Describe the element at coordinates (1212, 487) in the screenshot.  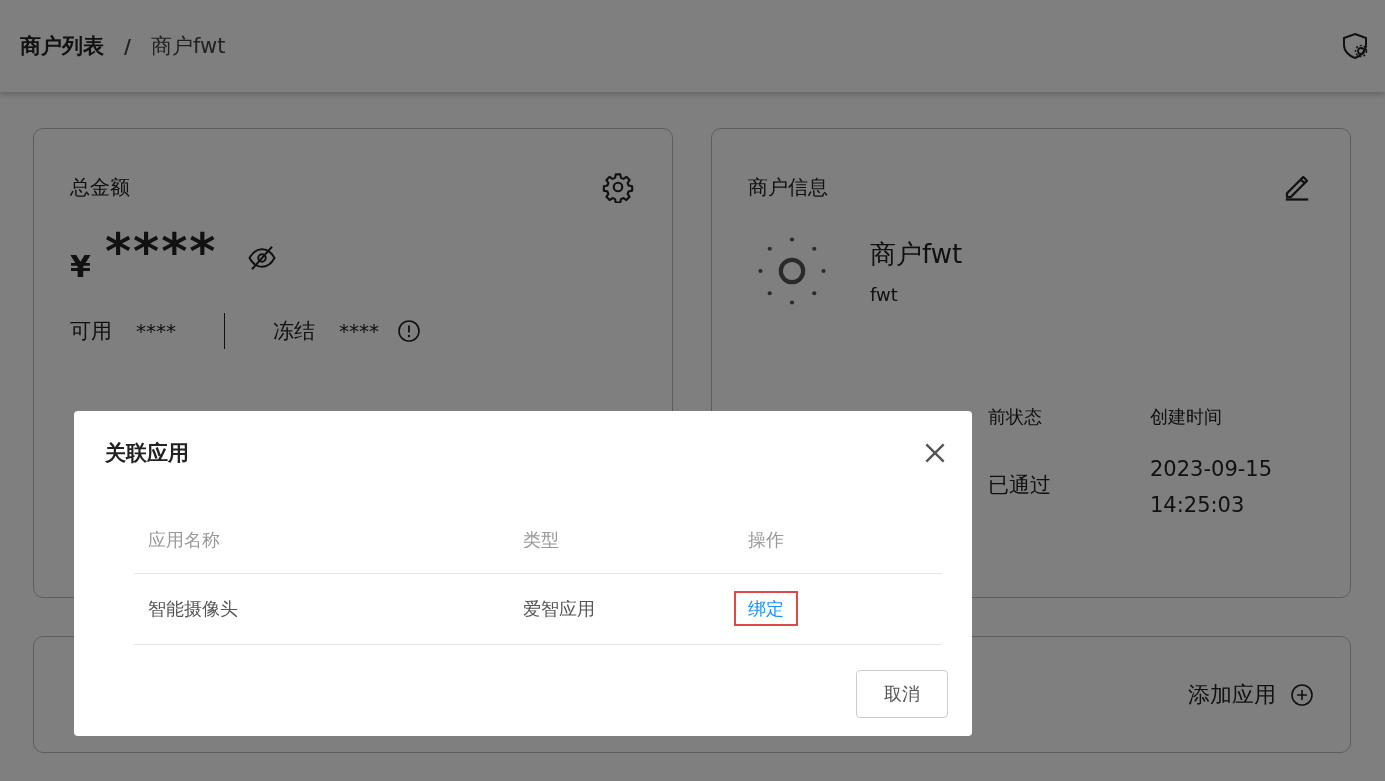
I see `field-value: 2023-09-15 14:25:03` at that location.